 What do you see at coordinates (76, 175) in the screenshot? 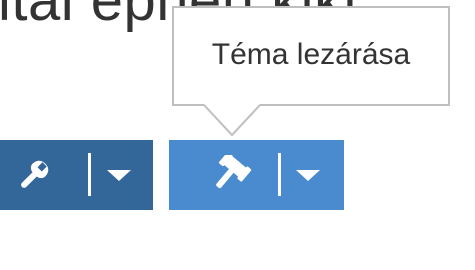
I see `tools-split-button` at bounding box center [76, 175].